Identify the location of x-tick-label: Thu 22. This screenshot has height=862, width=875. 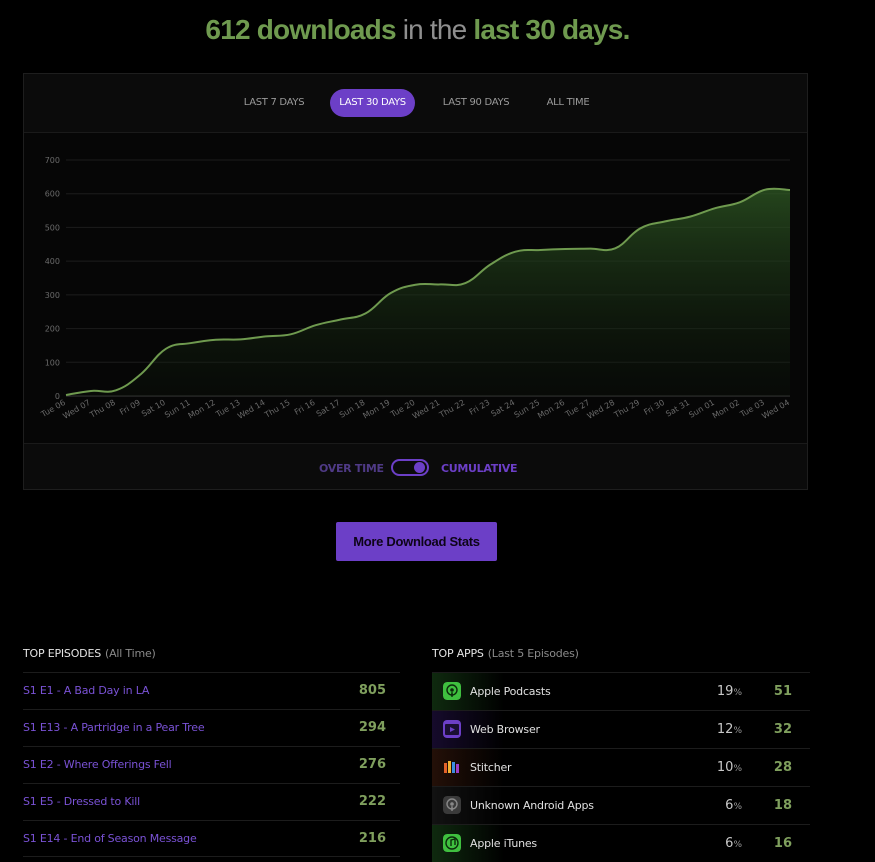
(451, 409).